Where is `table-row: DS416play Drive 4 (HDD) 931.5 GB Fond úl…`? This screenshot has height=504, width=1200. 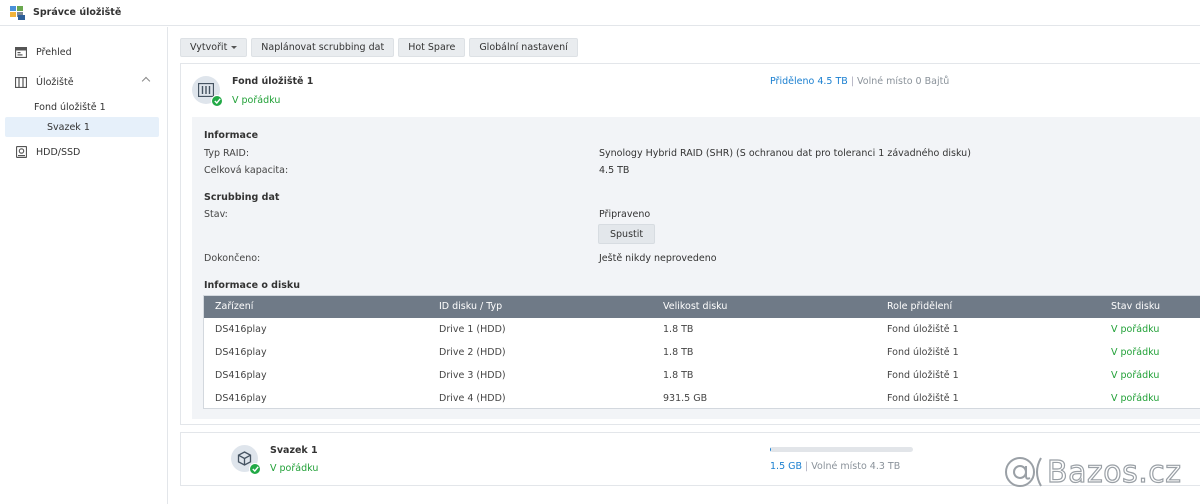
table-row: DS416play Drive 4 (HDD) 931.5 GB Fond úl… is located at coordinates (702, 398).